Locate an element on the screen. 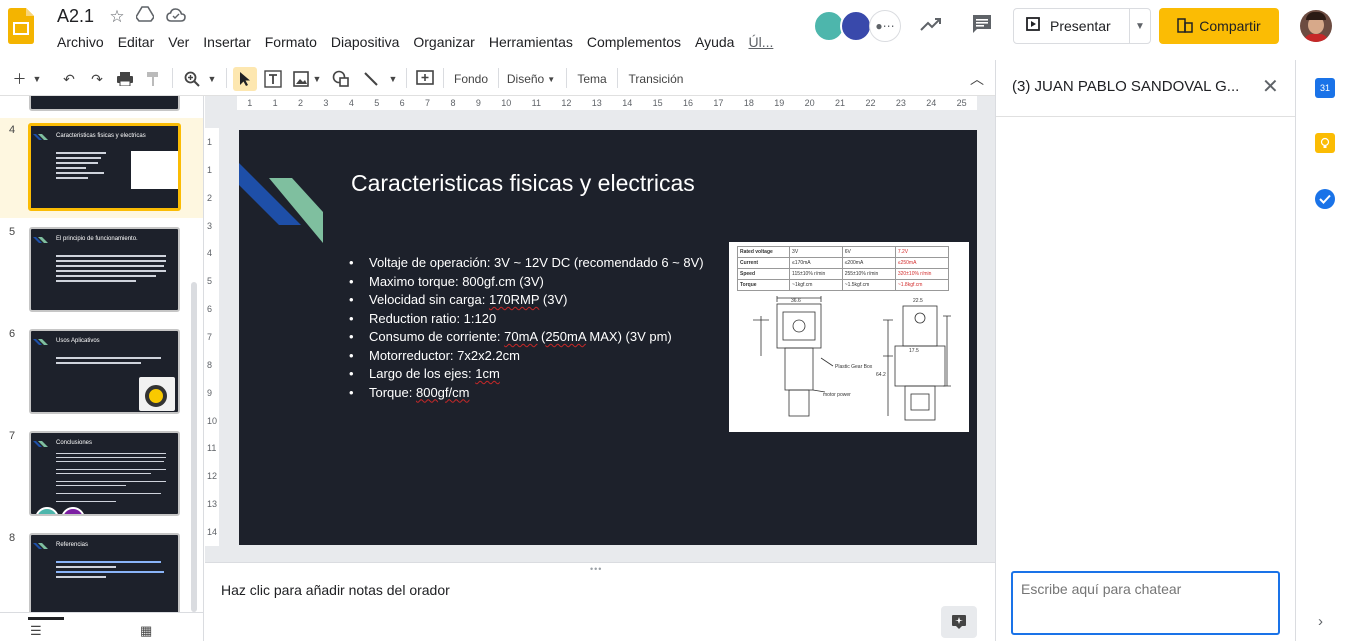 This screenshot has width=1351, height=641. slide-thumbnail-selected: Caracteristicas fisicas y electricas is located at coordinates (104, 167).